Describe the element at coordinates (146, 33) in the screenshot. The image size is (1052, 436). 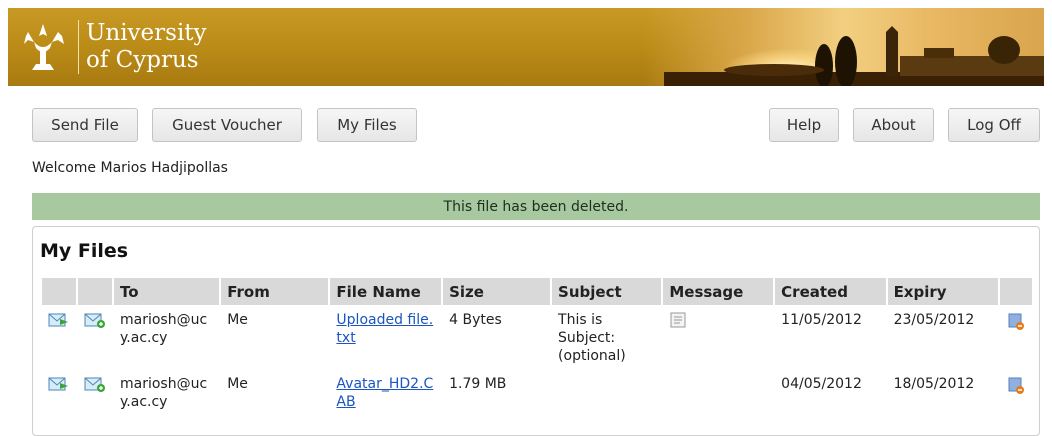
I see `logo-line-1: University` at that location.